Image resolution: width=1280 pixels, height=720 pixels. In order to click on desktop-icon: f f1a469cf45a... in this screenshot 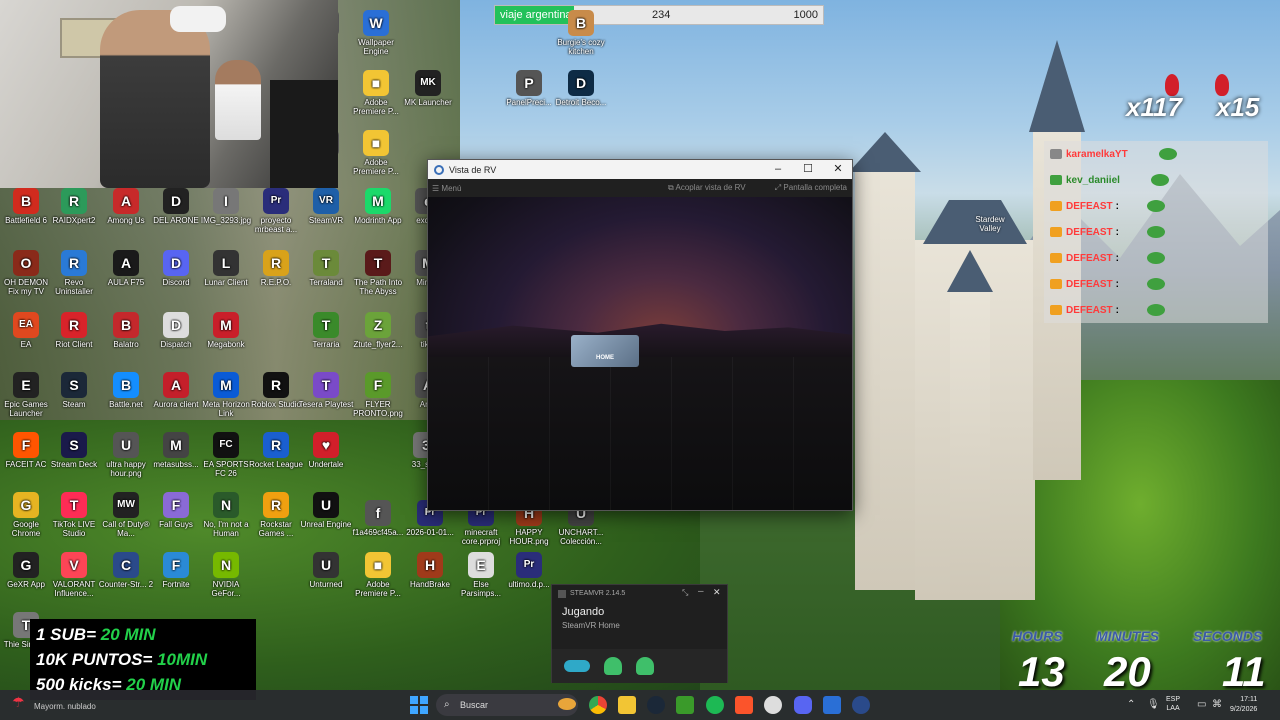, I will do `click(378, 518)`.